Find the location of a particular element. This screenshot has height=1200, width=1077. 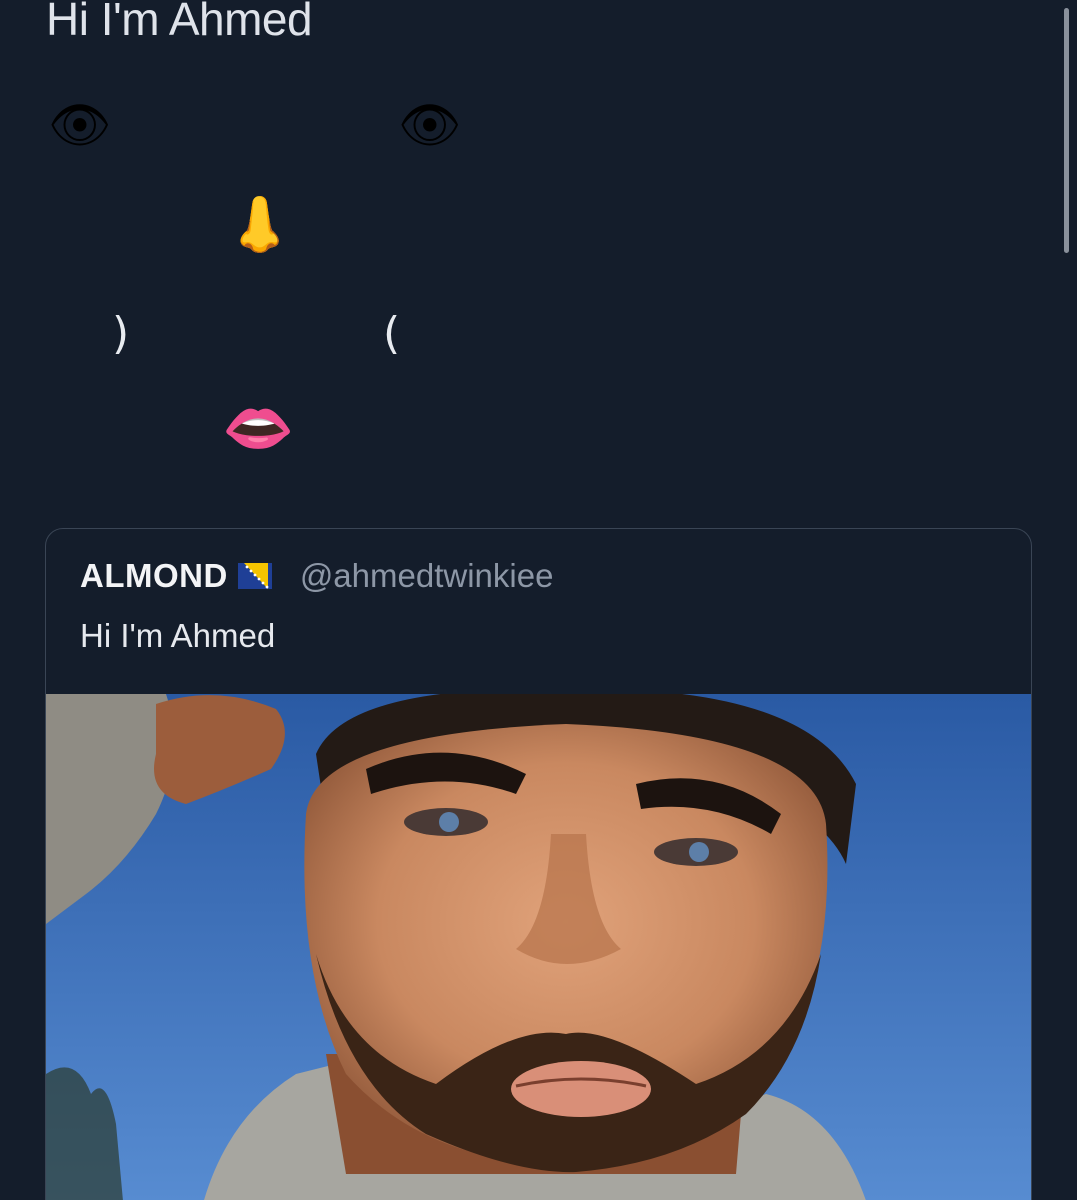

quoted-tweet-header: ALMOND @ahmedtwinkiee is located at coordinates (316, 576).